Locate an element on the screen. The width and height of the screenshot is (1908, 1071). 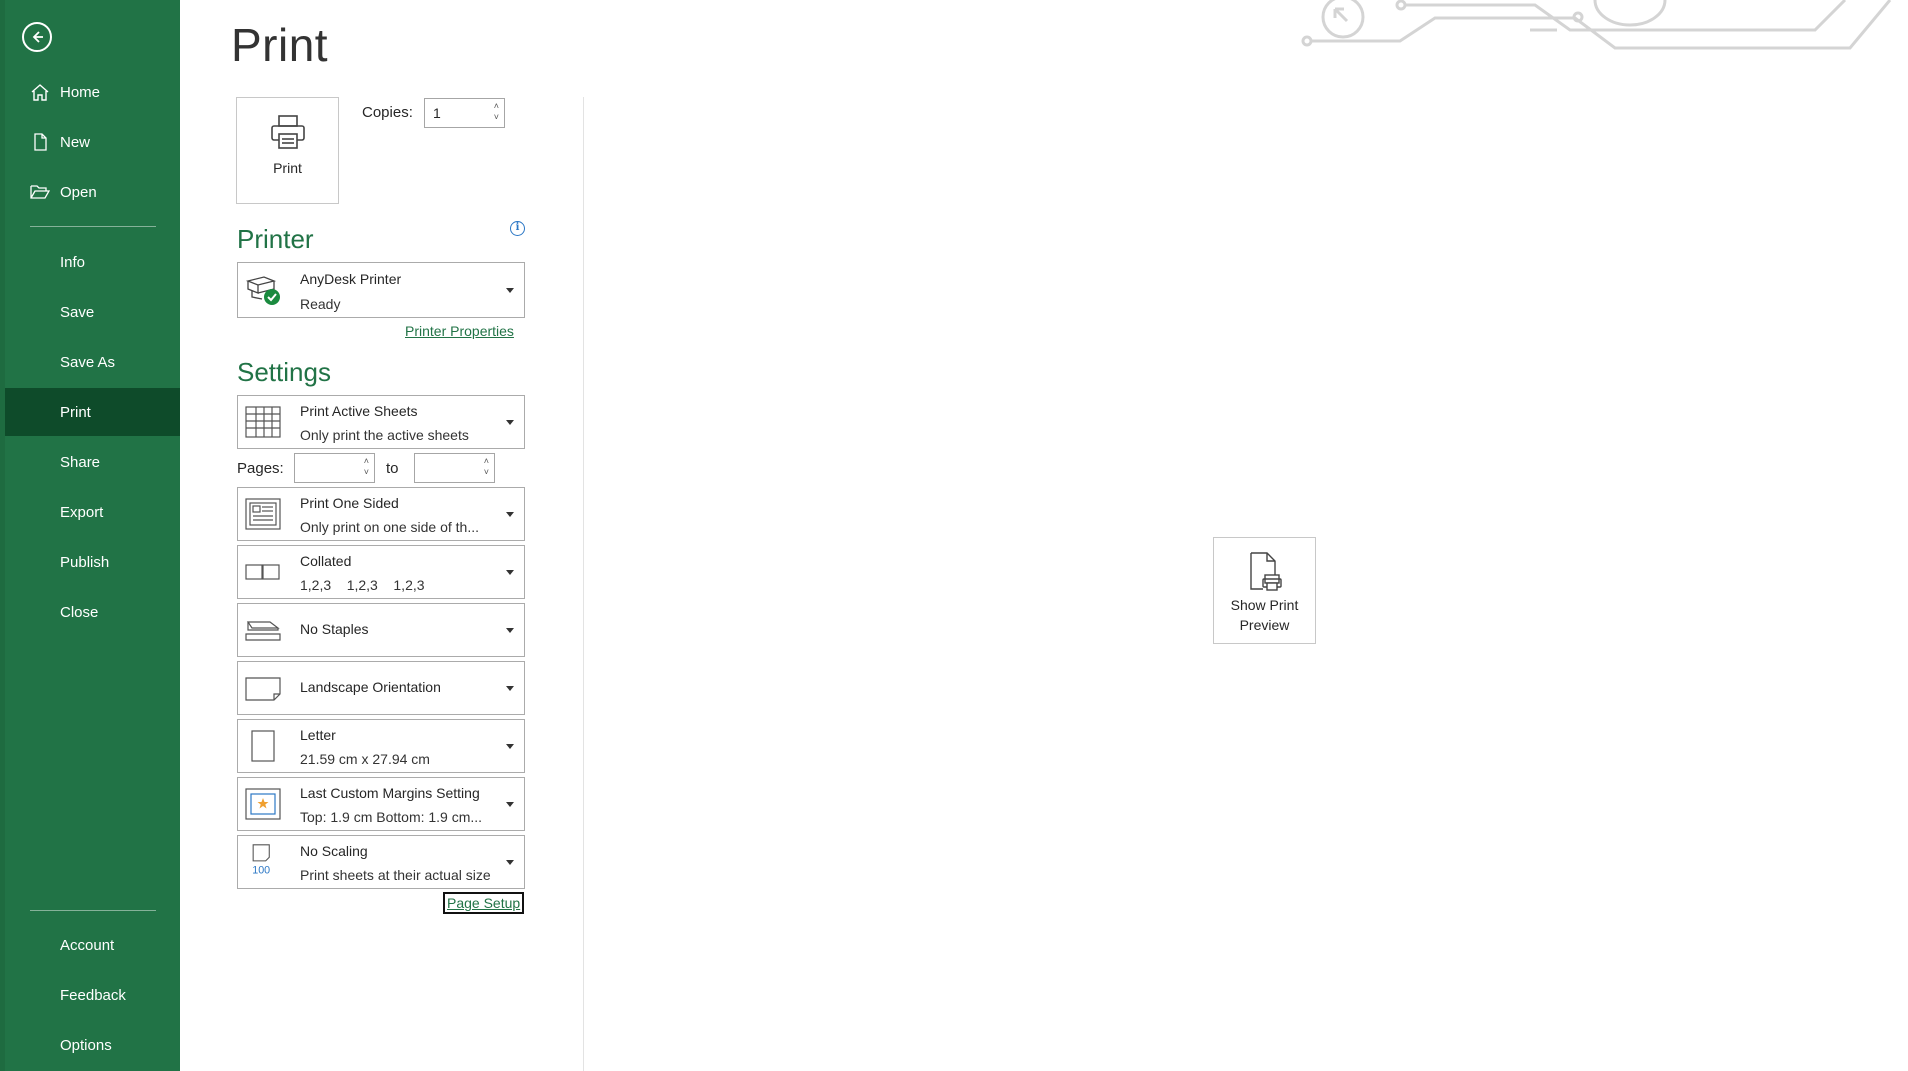
paper-size-select: Letter 21.59 cm x 27.94 cm is located at coordinates (381, 746).